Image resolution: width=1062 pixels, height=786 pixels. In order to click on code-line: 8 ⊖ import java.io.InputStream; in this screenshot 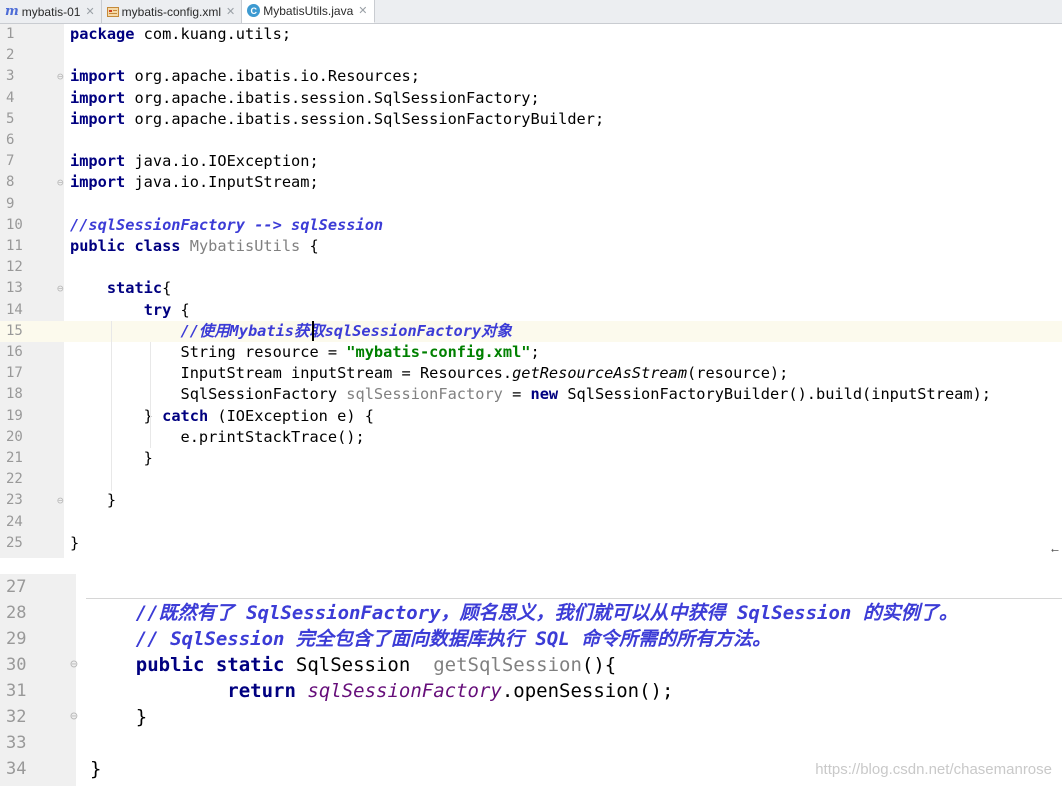, I will do `click(531, 182)`.